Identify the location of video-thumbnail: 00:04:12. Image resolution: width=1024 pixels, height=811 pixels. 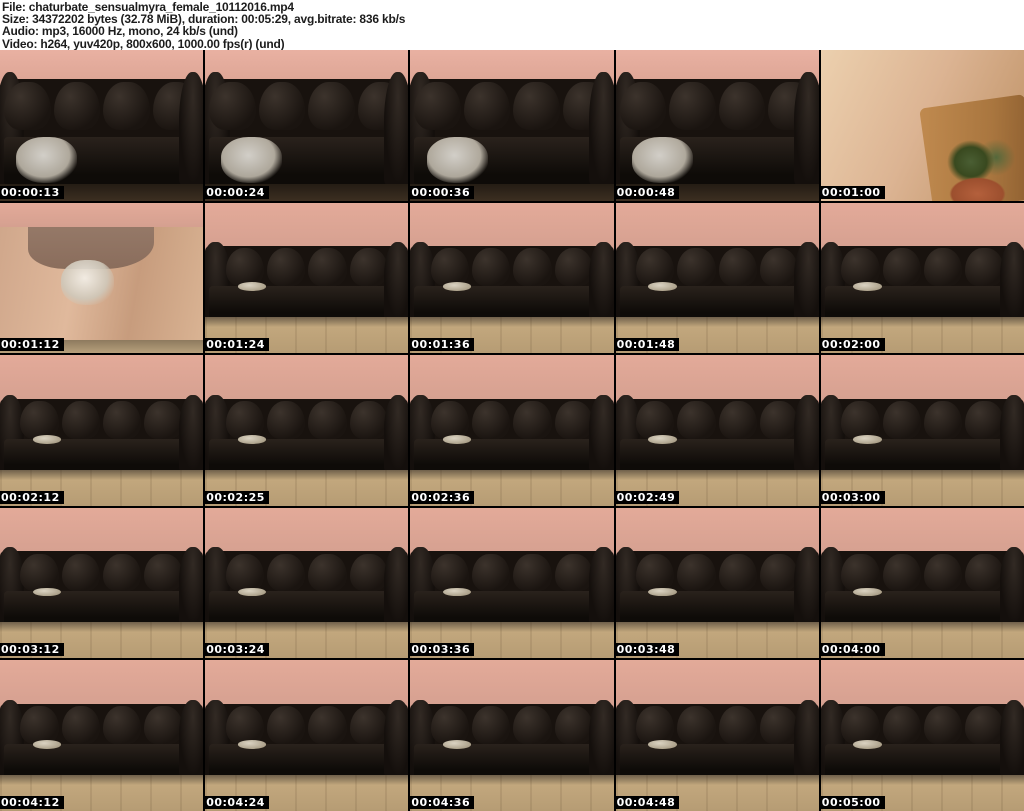
(102, 735).